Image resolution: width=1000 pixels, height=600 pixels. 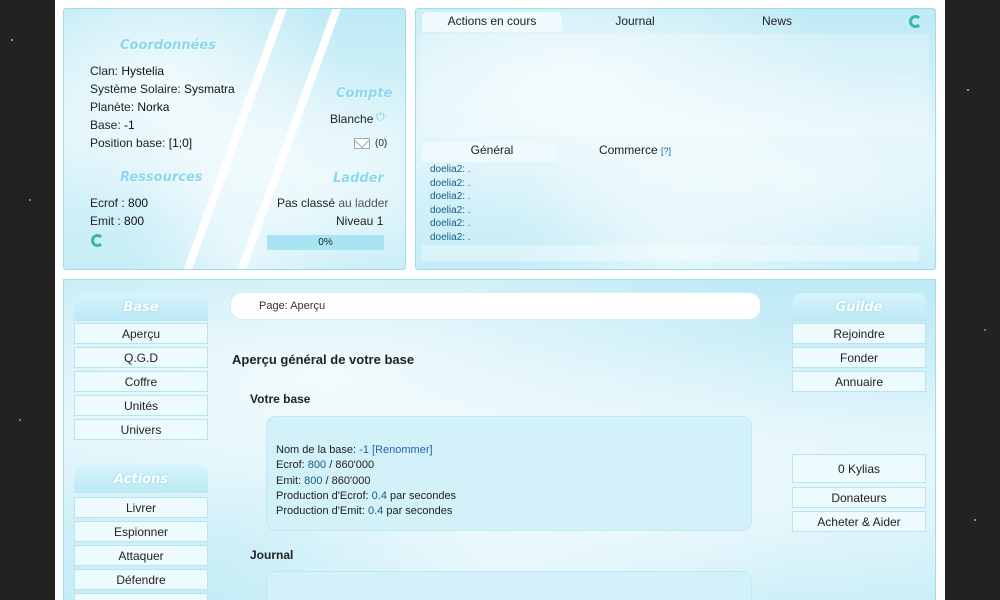 I want to click on breadcrumb-page: Aperçu, so click(x=308, y=306).